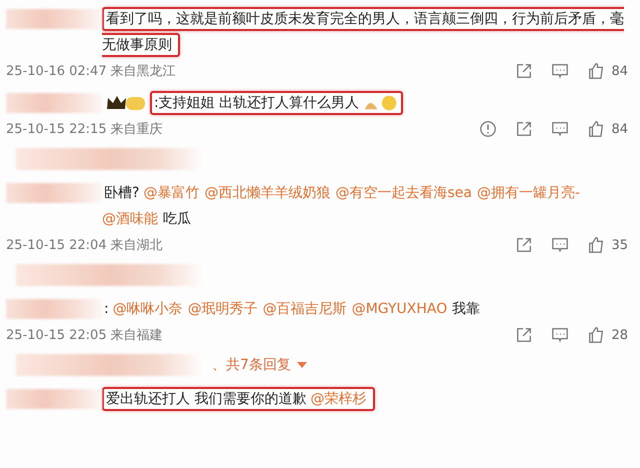 The width and height of the screenshot is (640, 468). I want to click on like-count: 35, so click(619, 245).